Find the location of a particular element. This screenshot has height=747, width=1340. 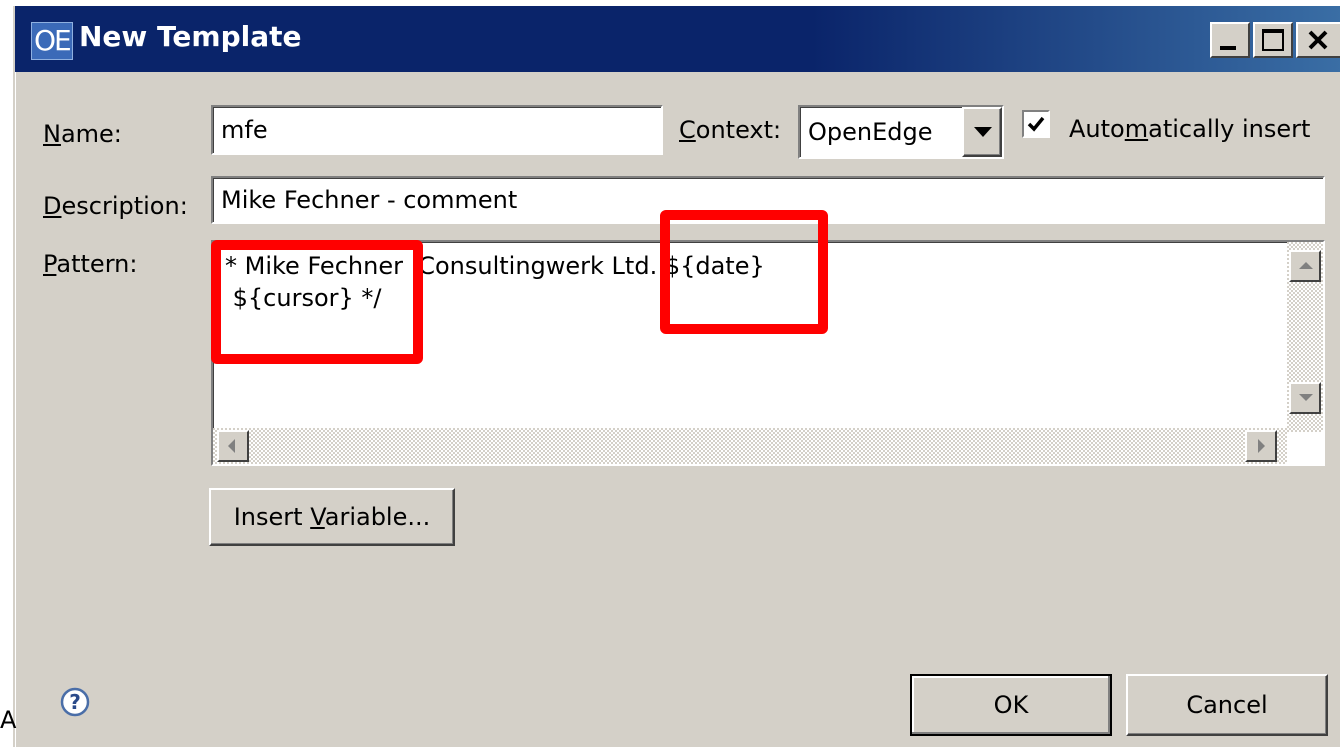

openedge-logo-icon: OE is located at coordinates (52, 41).